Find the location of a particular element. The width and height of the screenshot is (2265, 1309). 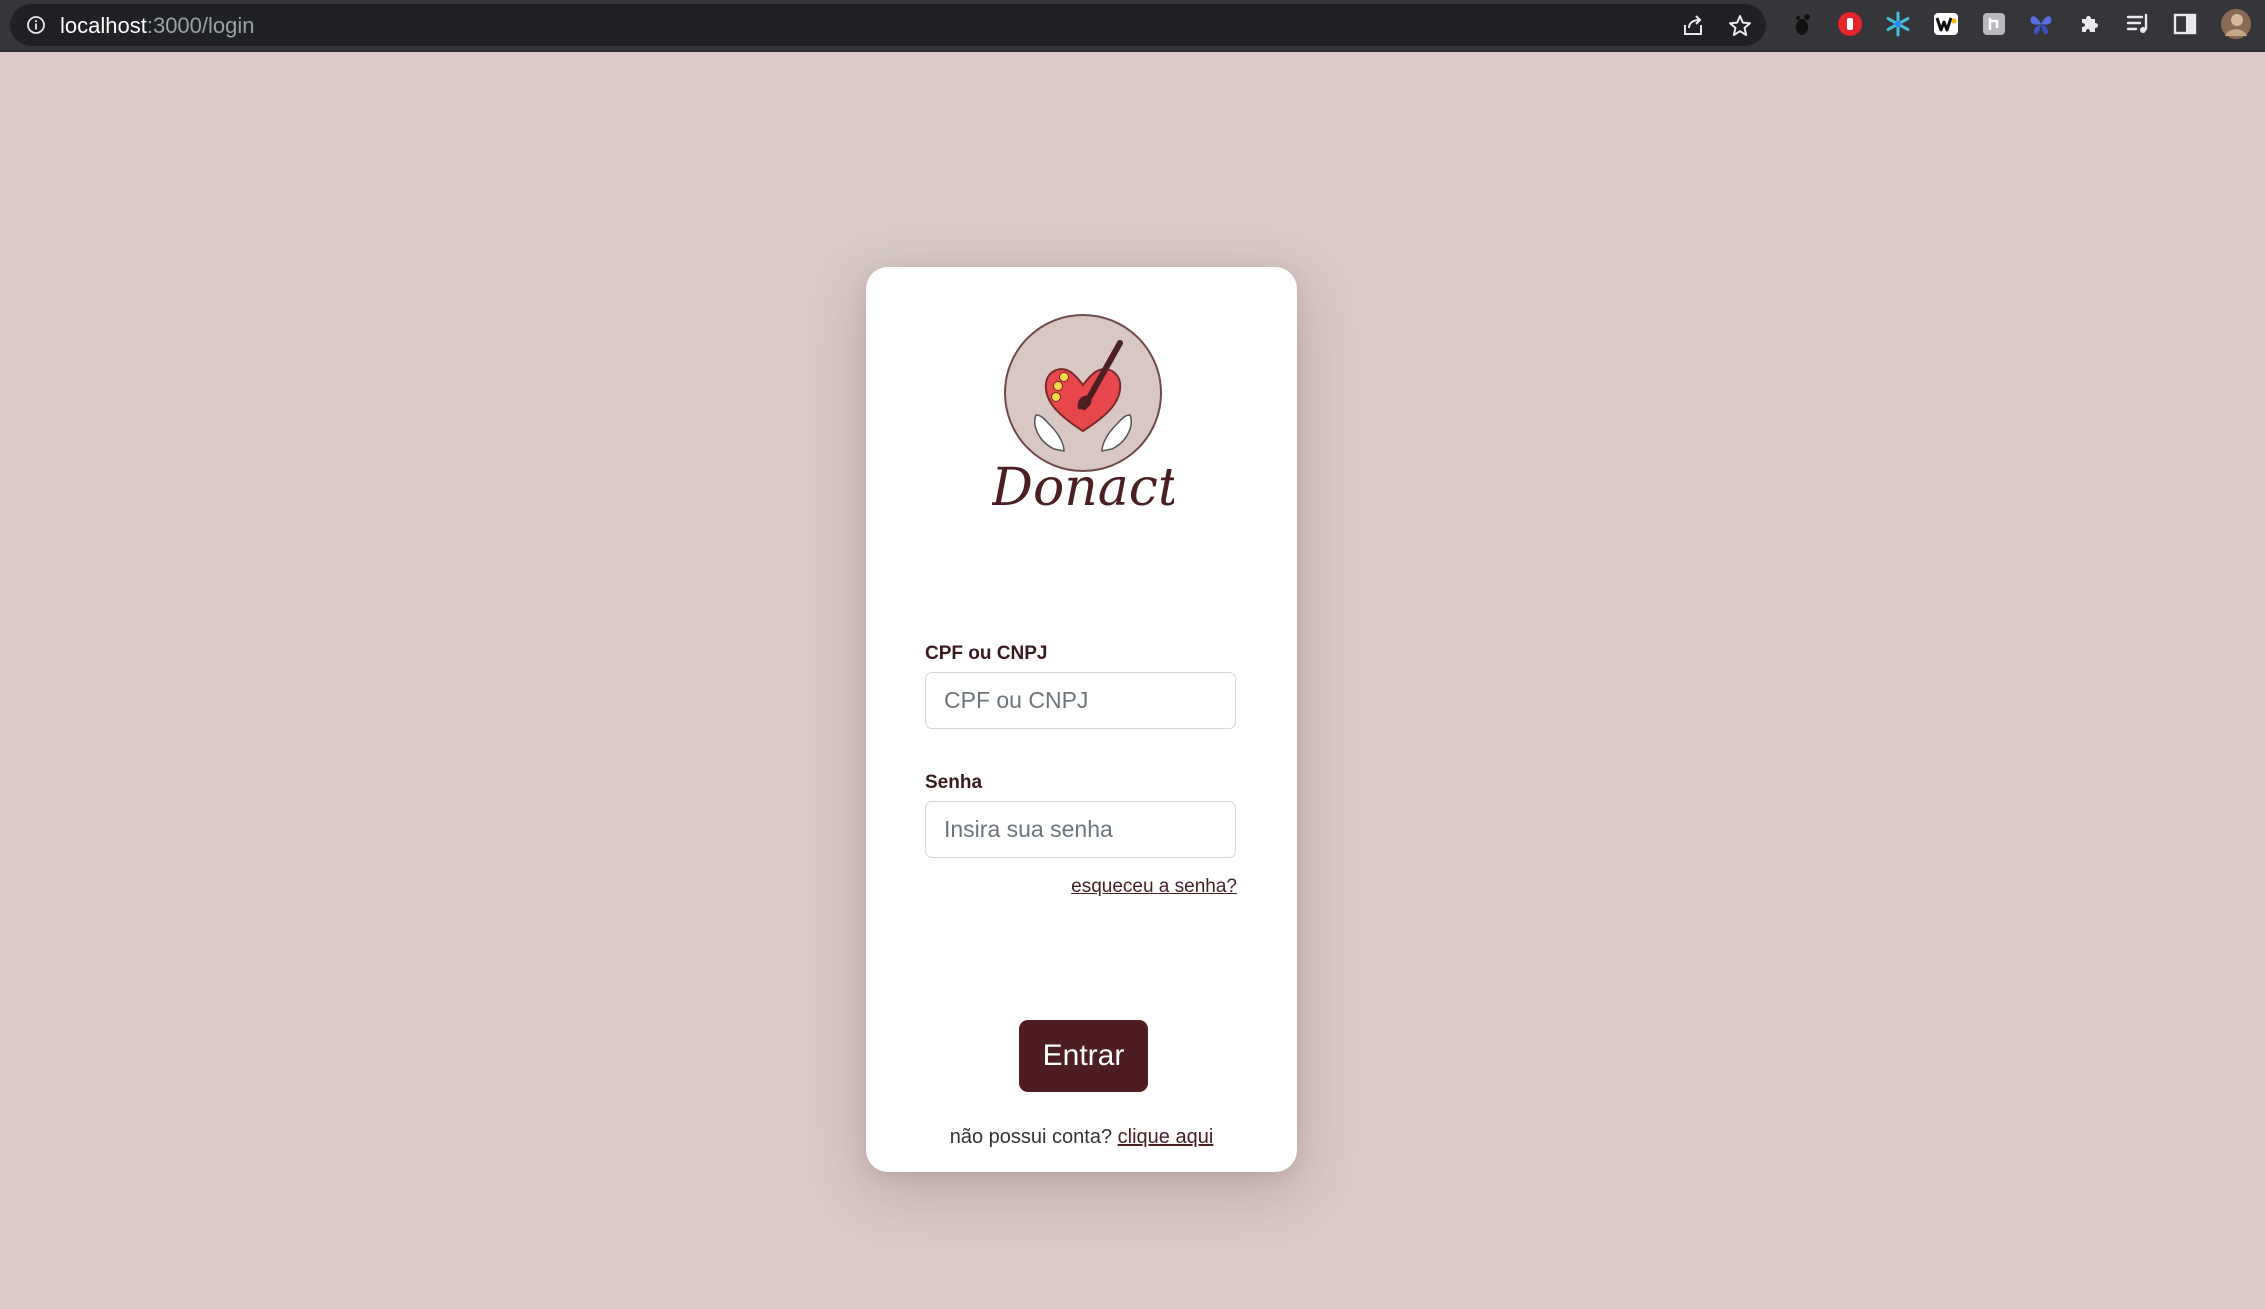

info-icon is located at coordinates (36, 25).